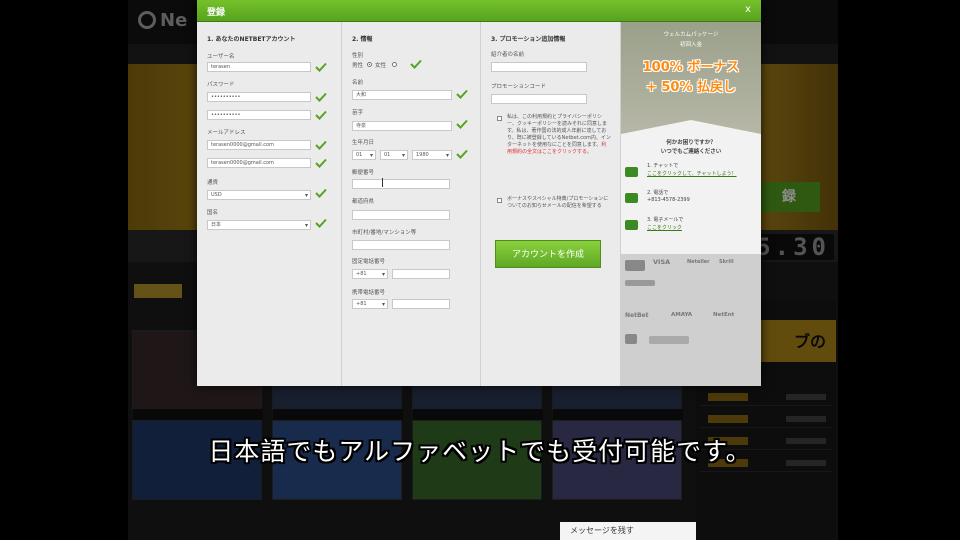 The width and height of the screenshot is (960, 540). What do you see at coordinates (363, 143) in the screenshot?
I see `dob-label: 生年月日` at bounding box center [363, 143].